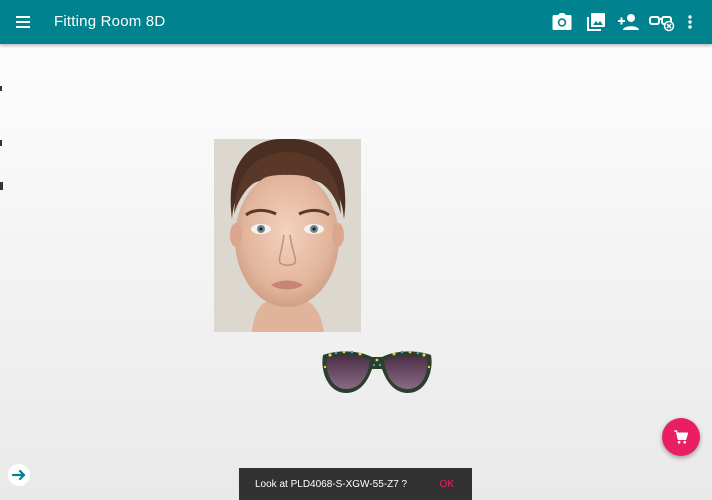 The width and height of the screenshot is (712, 500). I want to click on camera-button, so click(562, 22).